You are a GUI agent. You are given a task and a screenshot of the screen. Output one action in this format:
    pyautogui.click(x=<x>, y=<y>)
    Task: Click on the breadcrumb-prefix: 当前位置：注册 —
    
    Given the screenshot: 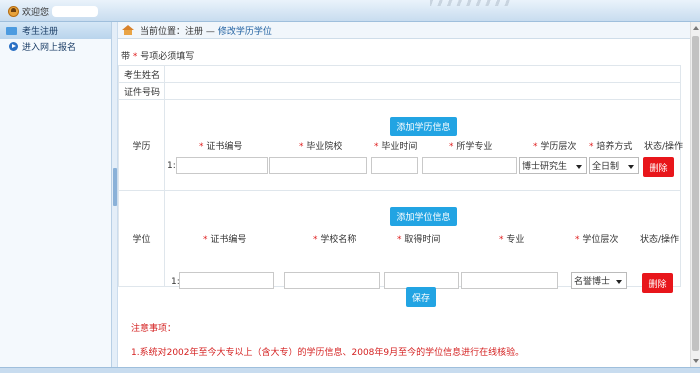 What is the action you would take?
    pyautogui.click(x=177, y=31)
    